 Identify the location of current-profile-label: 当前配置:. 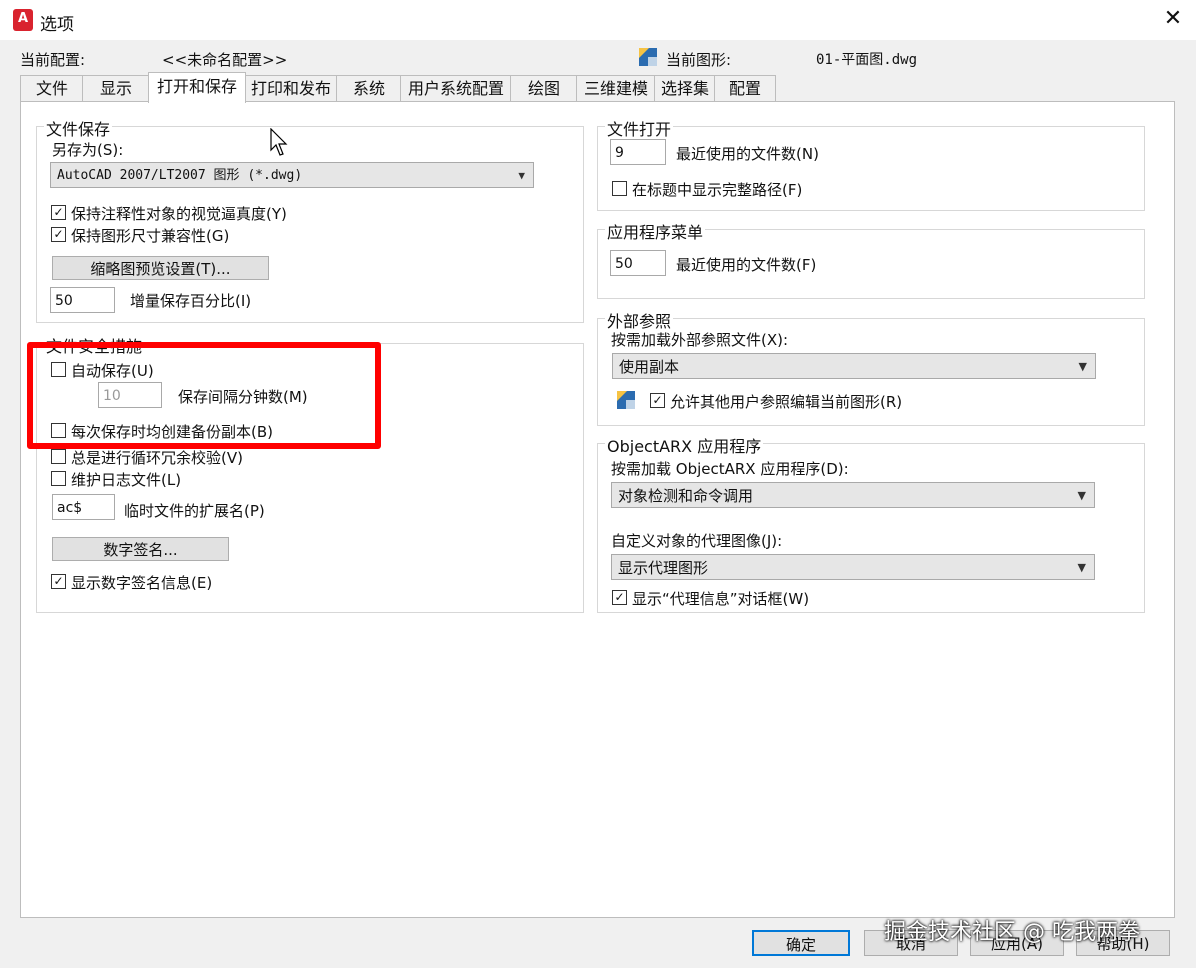
(53, 60).